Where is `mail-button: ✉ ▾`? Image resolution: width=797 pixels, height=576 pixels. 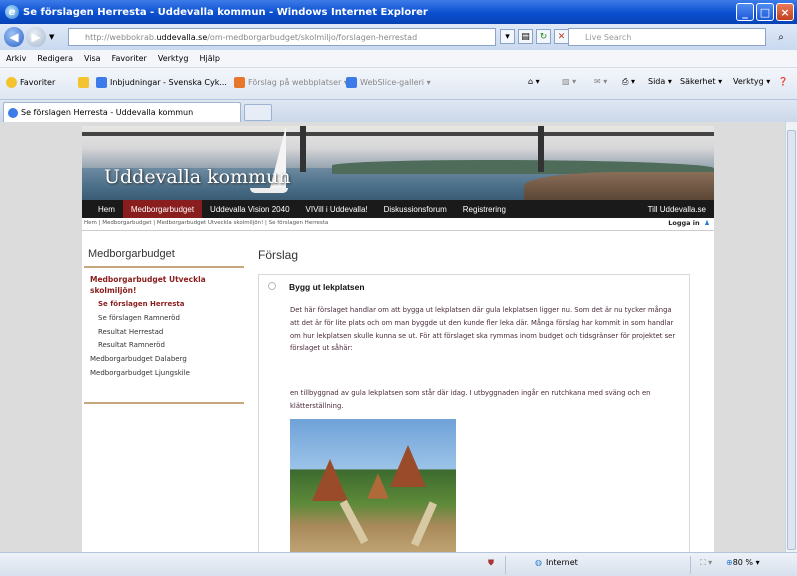 mail-button: ✉ ▾ is located at coordinates (600, 81).